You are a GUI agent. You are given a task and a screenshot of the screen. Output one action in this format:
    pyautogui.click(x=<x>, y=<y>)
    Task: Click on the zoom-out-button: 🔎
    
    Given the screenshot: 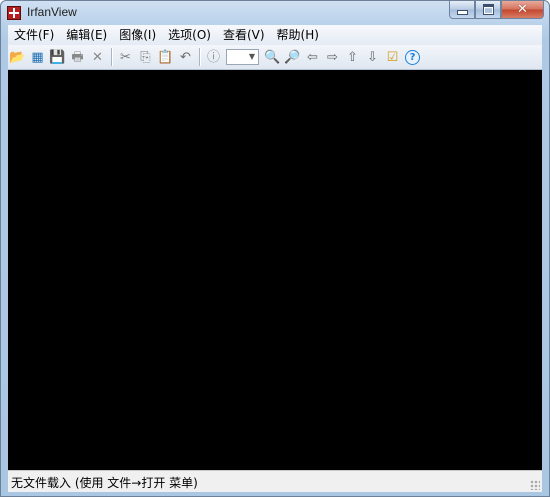 What is the action you would take?
    pyautogui.click(x=292, y=57)
    